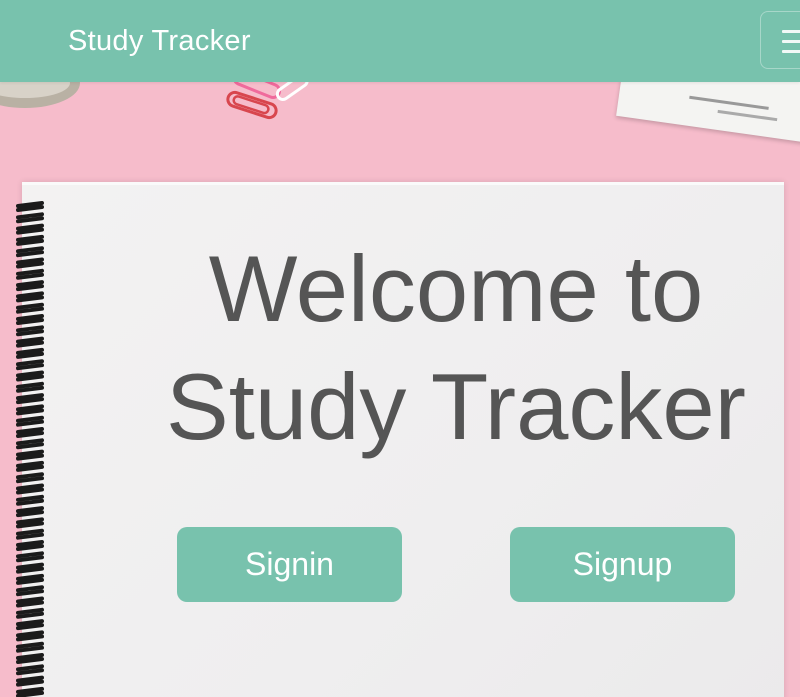  What do you see at coordinates (289, 564) in the screenshot?
I see `signin-button: Signin` at bounding box center [289, 564].